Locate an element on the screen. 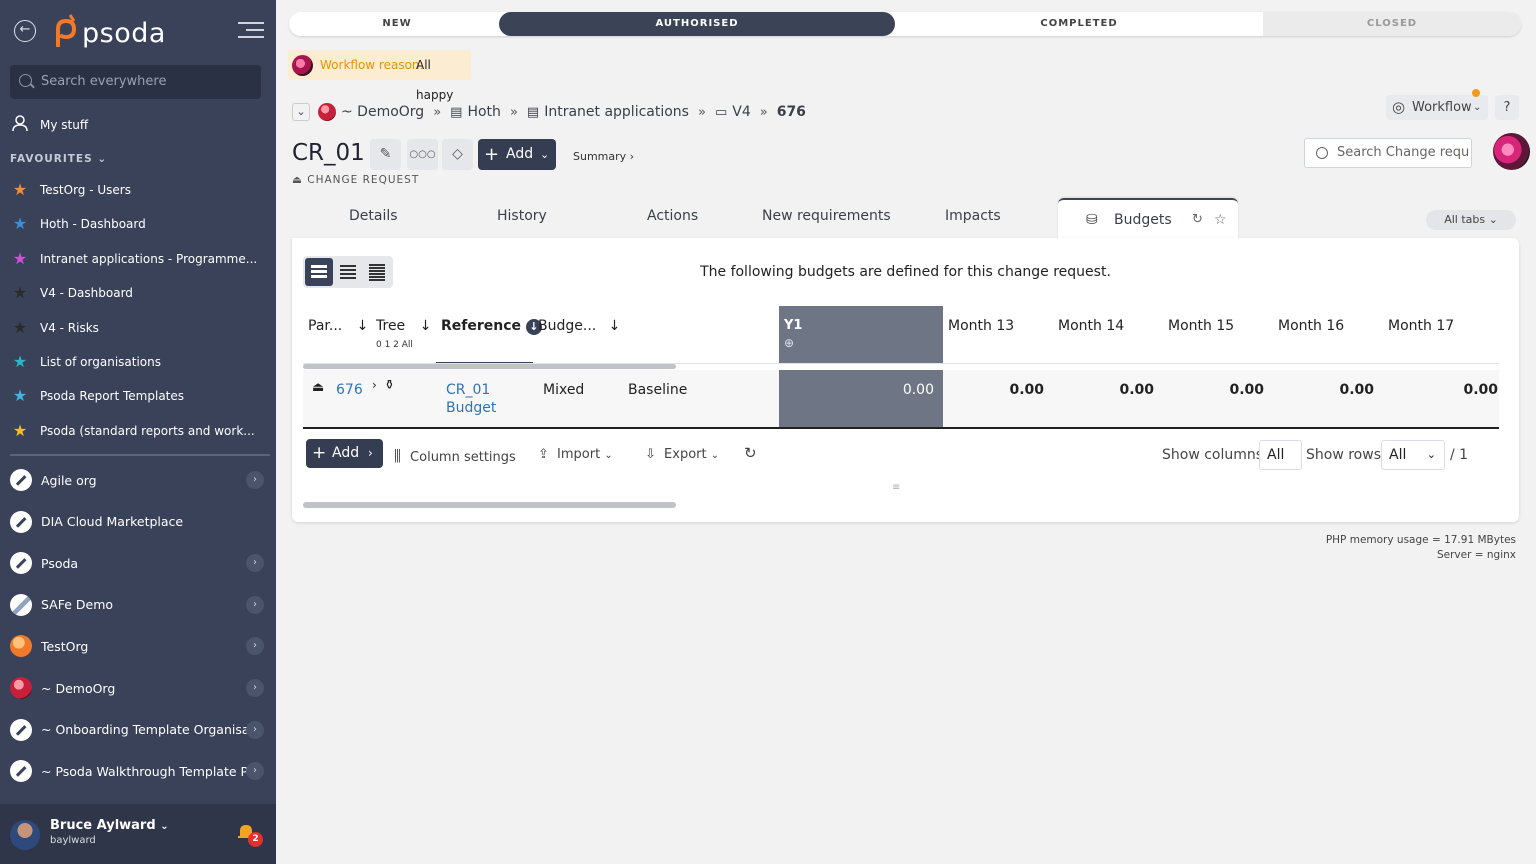  all-tabs-button: All tabs ⌄ is located at coordinates (1471, 220).